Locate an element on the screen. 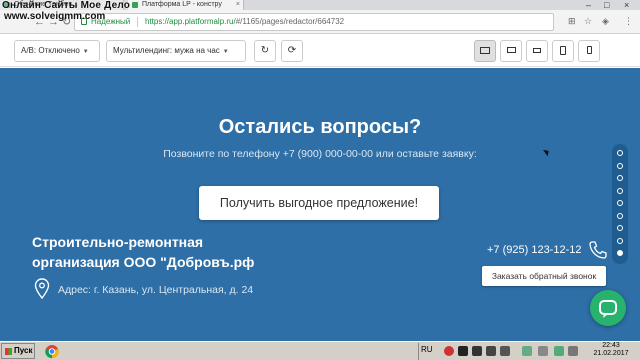  get-offer-button: Получить выгодное предложение! is located at coordinates (319, 203).